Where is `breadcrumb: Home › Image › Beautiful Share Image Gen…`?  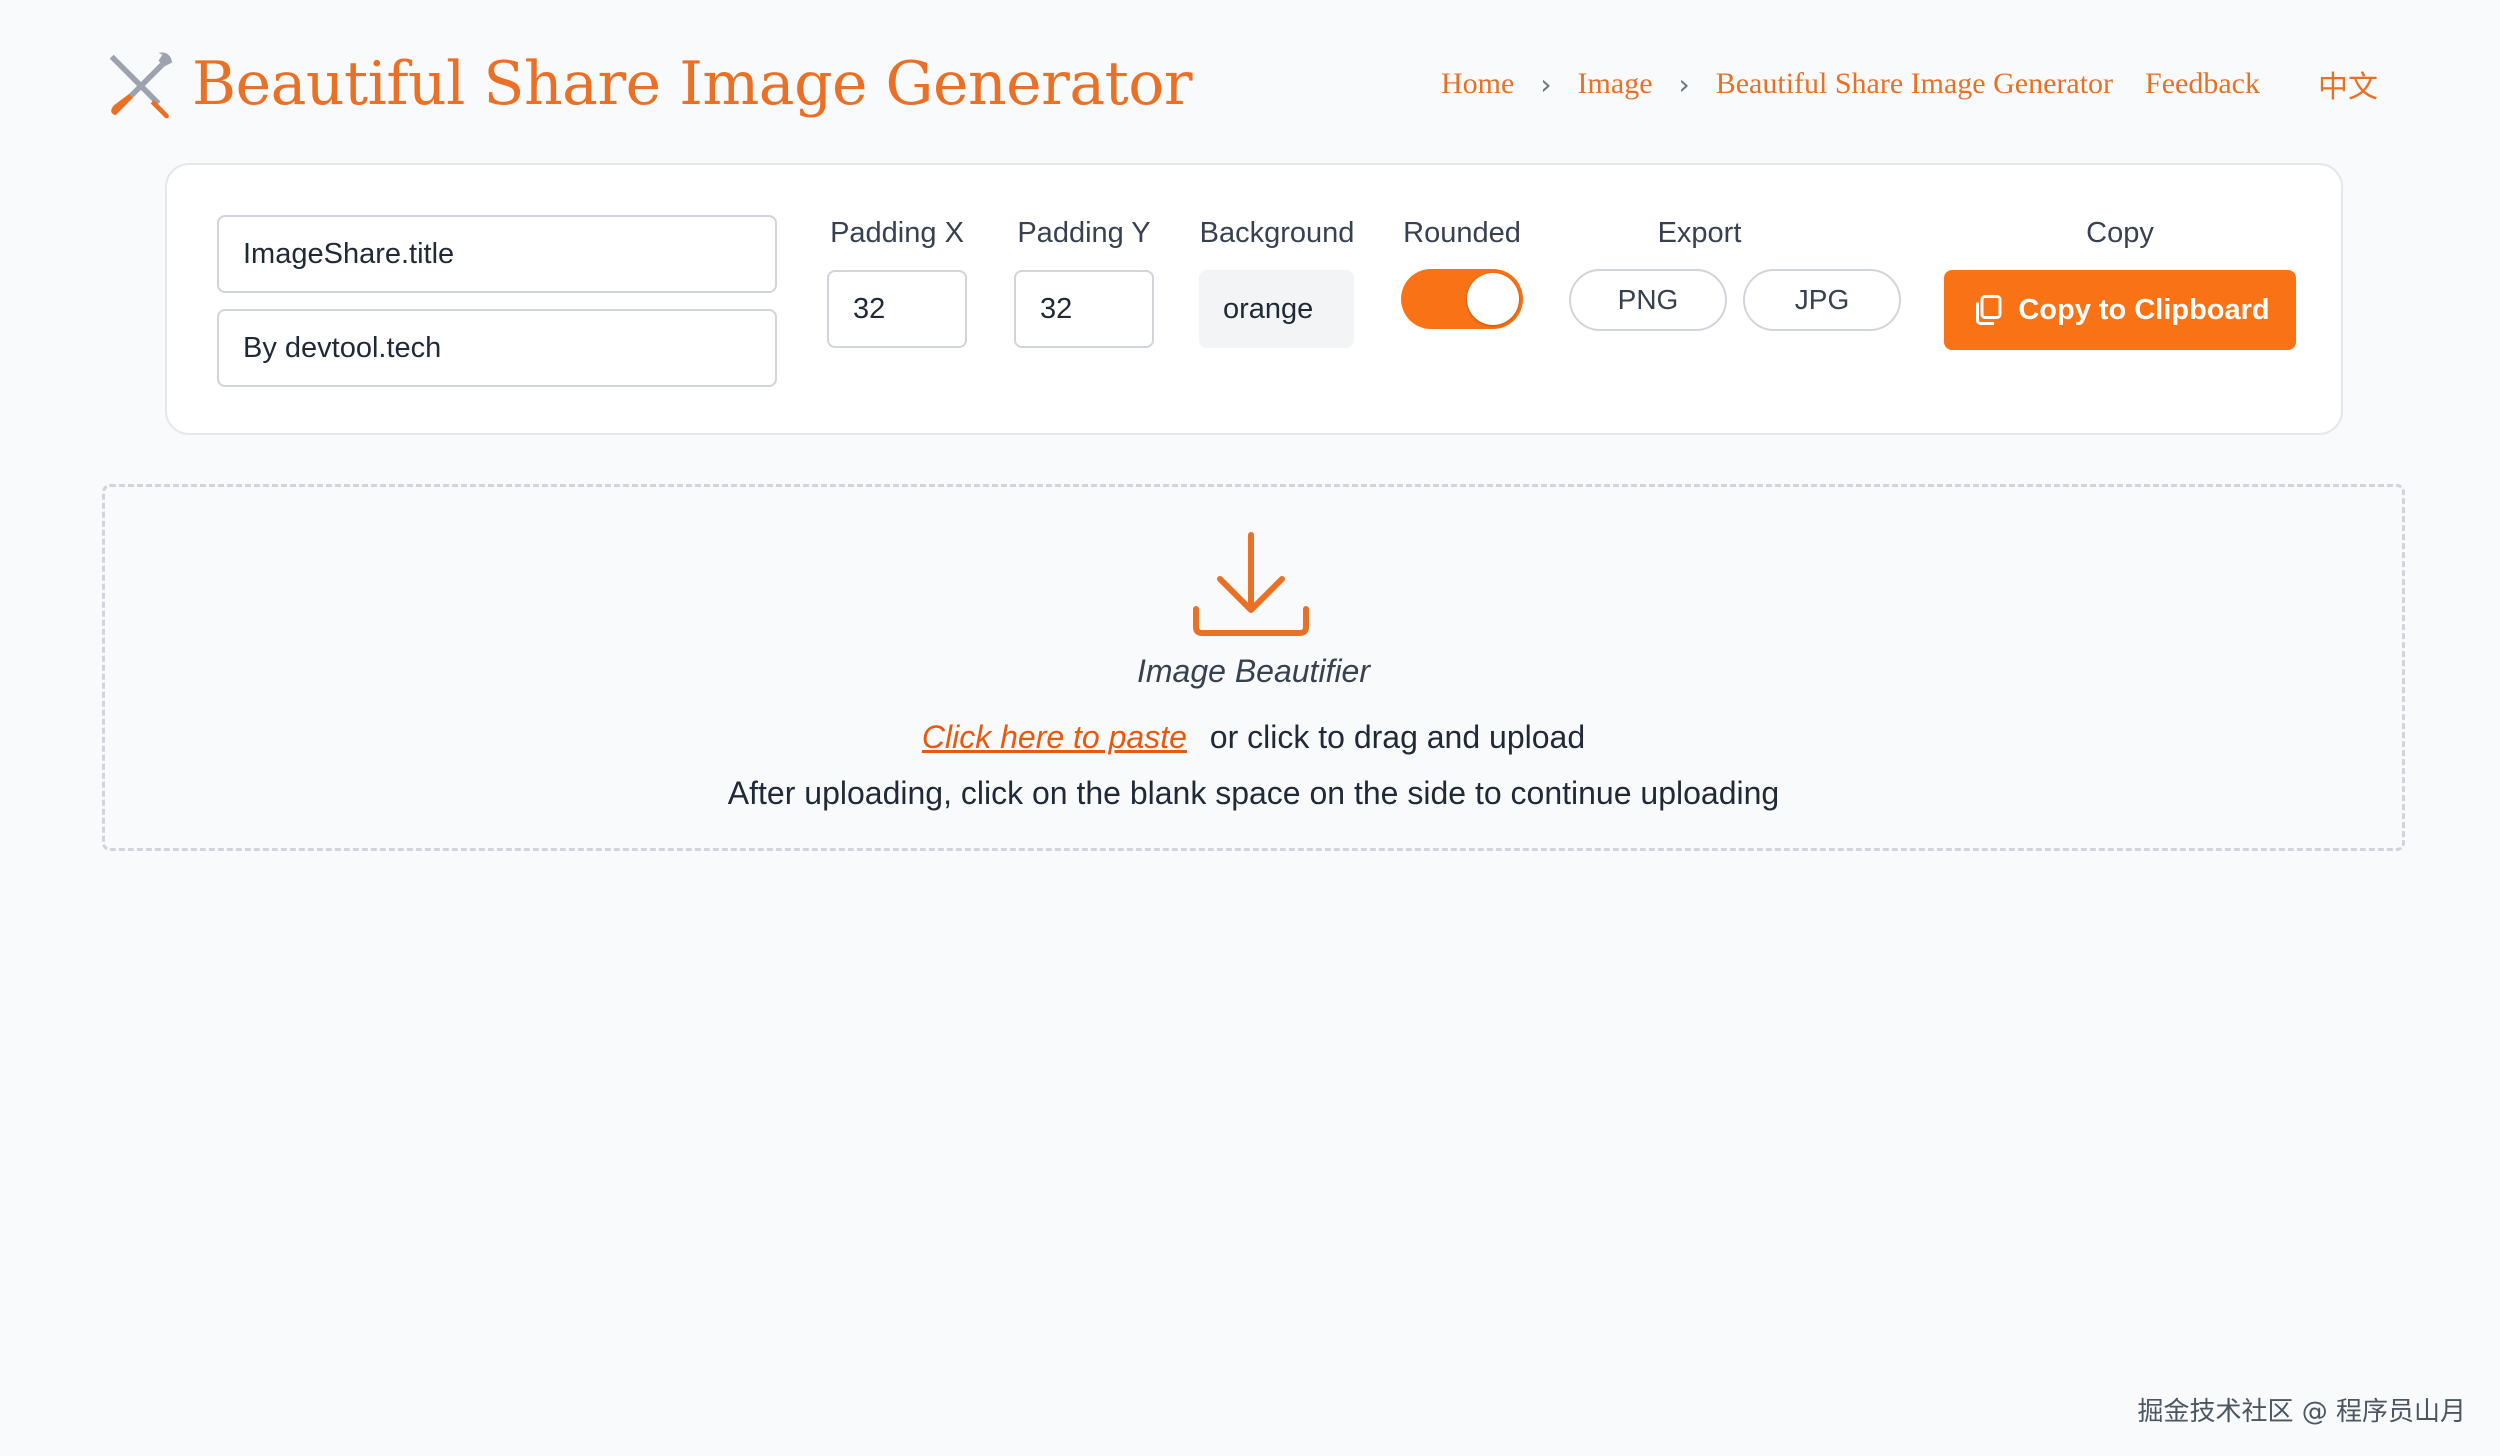
breadcrumb: Home › Image › Beautiful Share Image Gen… is located at coordinates (1920, 84).